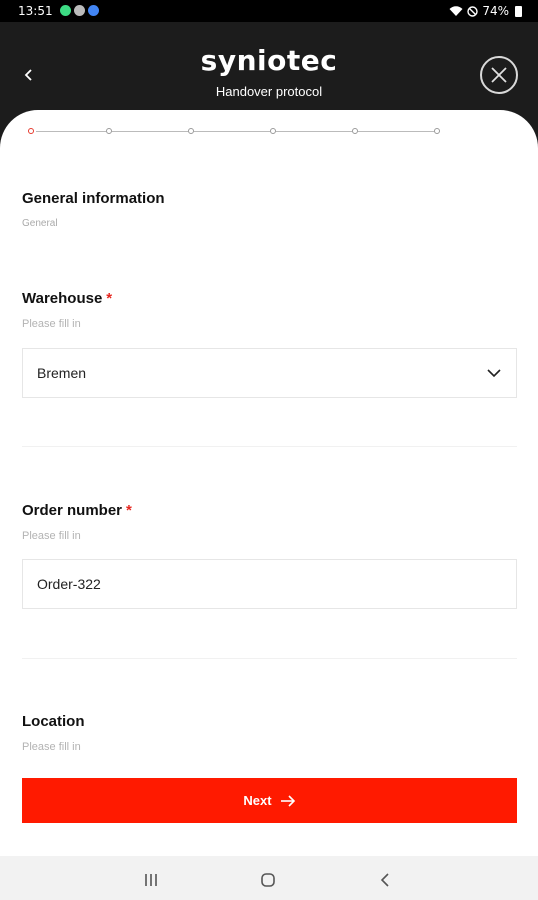 The height and width of the screenshot is (900, 538). I want to click on location-label: Location, so click(53, 721).